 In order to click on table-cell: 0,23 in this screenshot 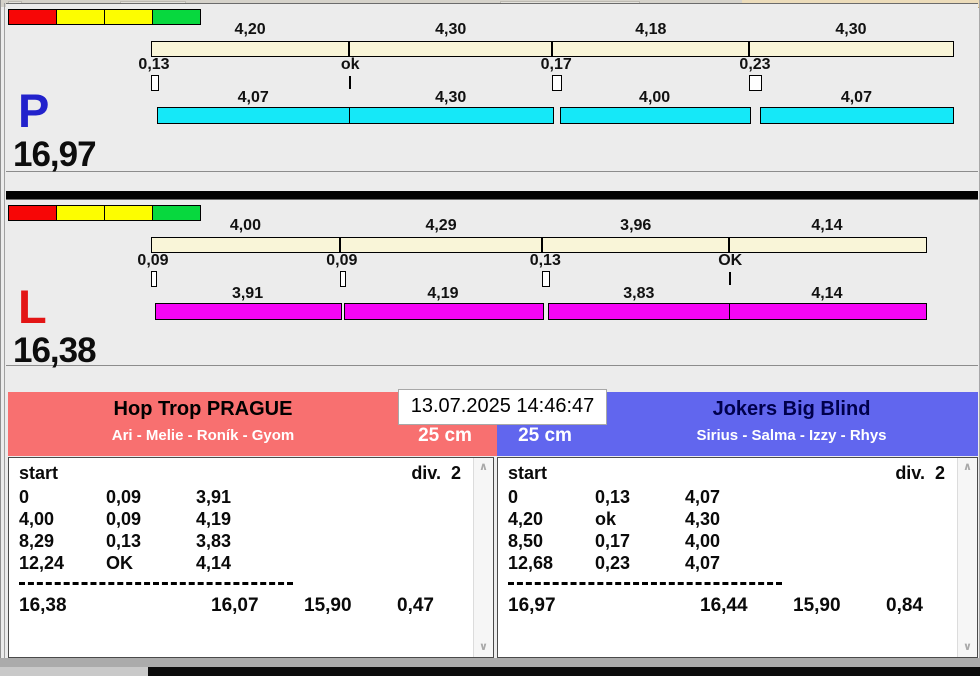, I will do `click(613, 563)`.